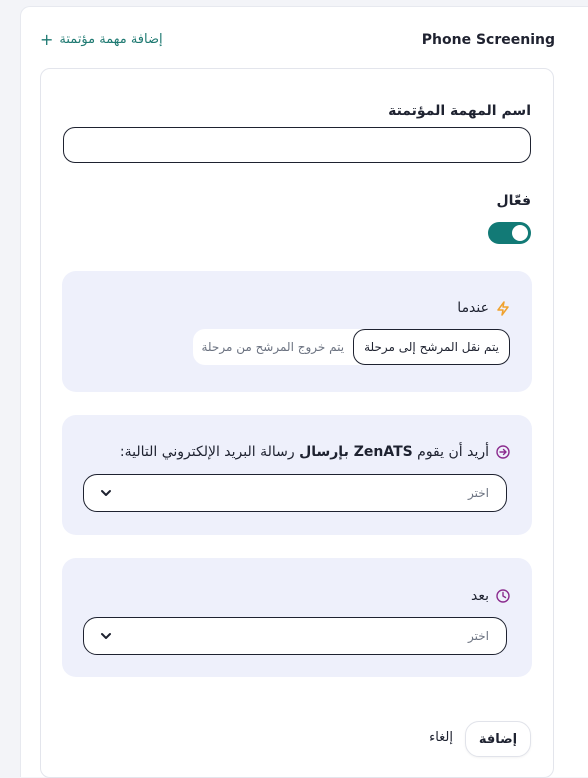  What do you see at coordinates (431, 347) in the screenshot?
I see `trigger-option-moved: يتم نقل المرشح إلى مرحلة` at bounding box center [431, 347].